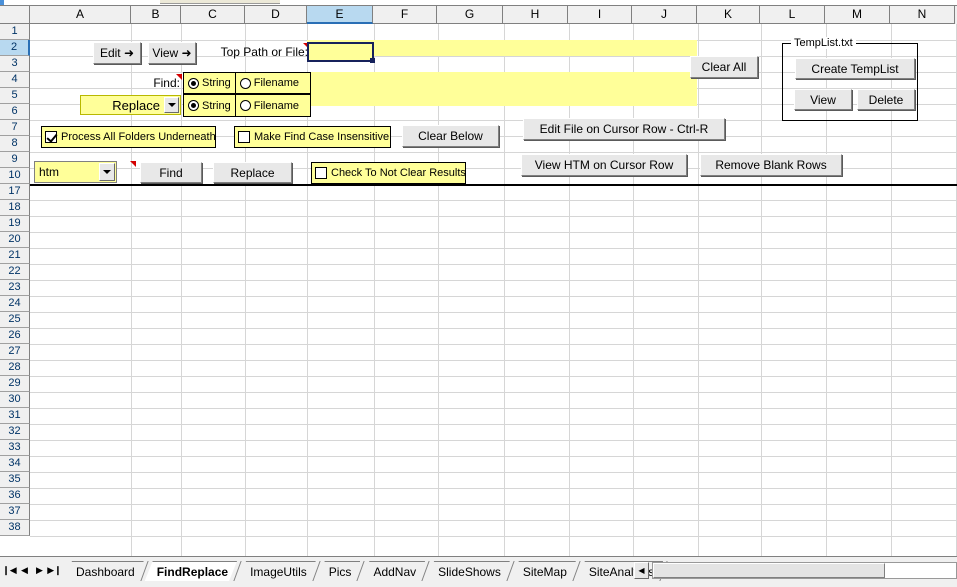 Image resolution: width=957 pixels, height=587 pixels. Describe the element at coordinates (15, 384) in the screenshot. I see `row-header-29: 29` at that location.